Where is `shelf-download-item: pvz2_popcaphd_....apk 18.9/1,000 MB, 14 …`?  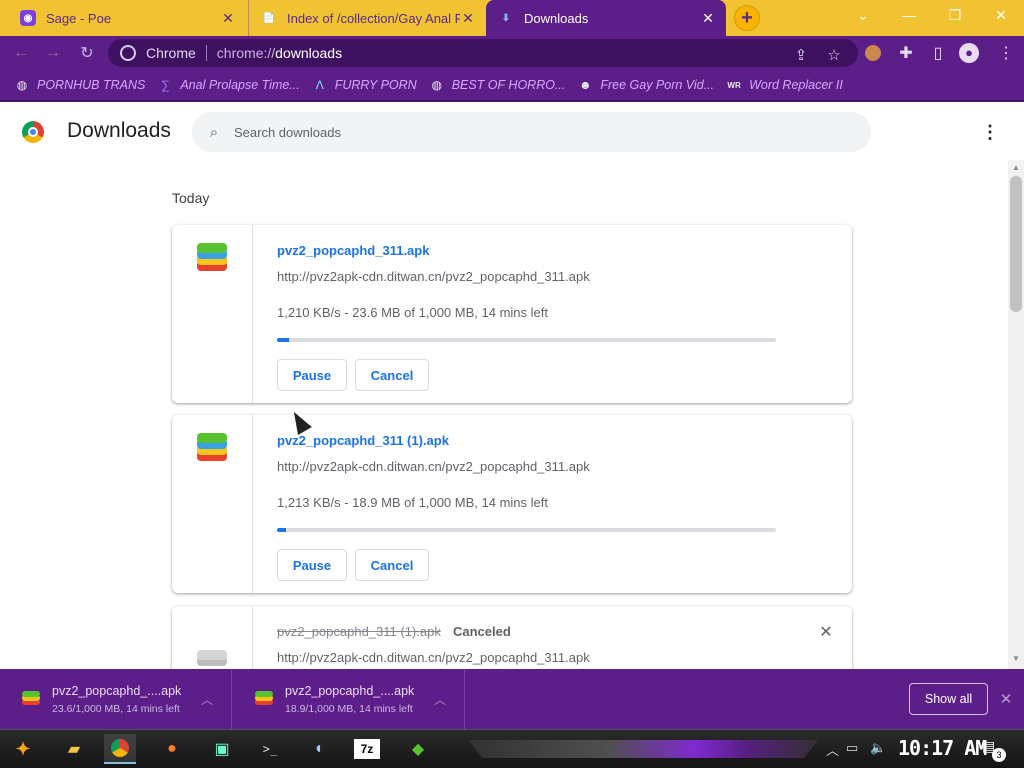
shelf-download-item: pvz2_popcaphd_....apk 18.9/1,000 MB, 14 … is located at coordinates (349, 699).